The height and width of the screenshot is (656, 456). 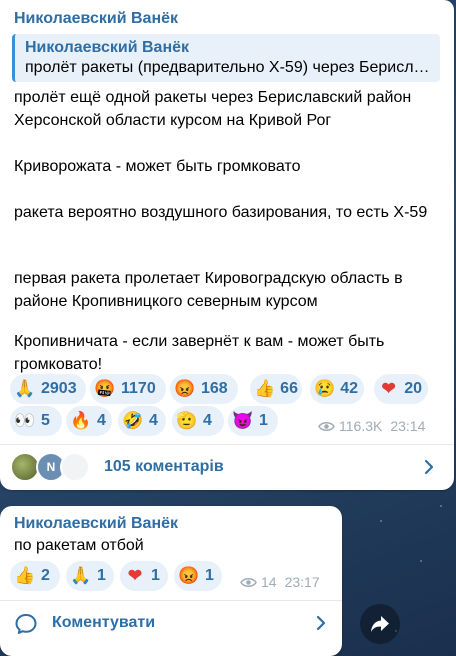 I want to click on reaction-chip: 🙏 2903, so click(x=48, y=389).